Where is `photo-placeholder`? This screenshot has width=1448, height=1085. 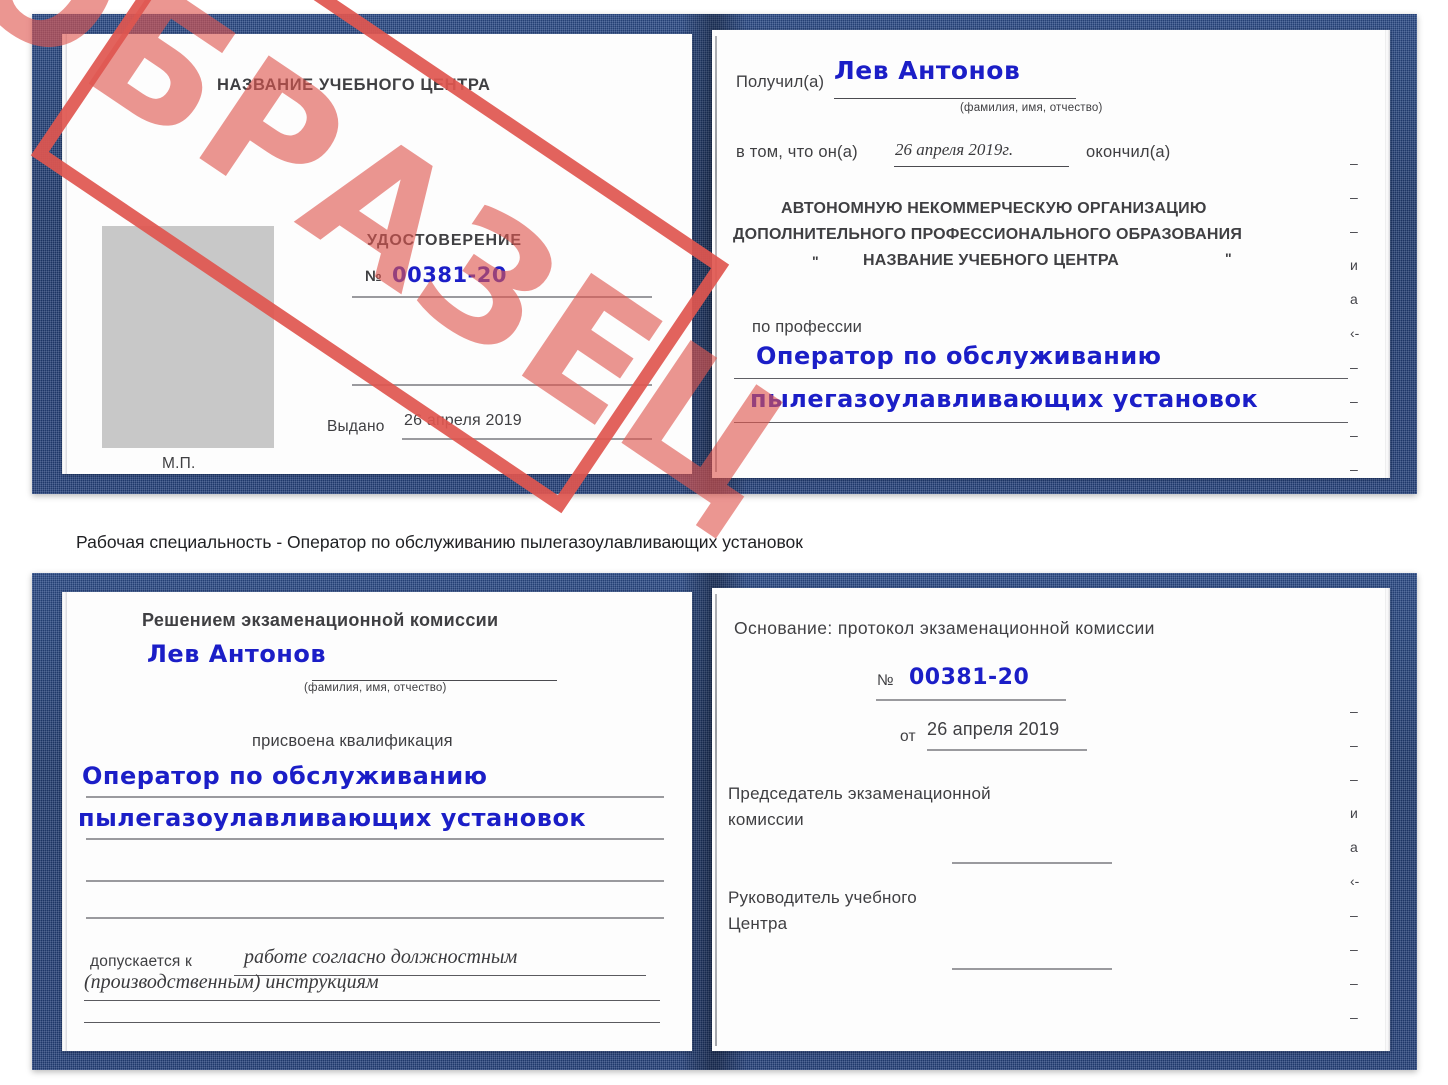
photo-placeholder is located at coordinates (188, 337).